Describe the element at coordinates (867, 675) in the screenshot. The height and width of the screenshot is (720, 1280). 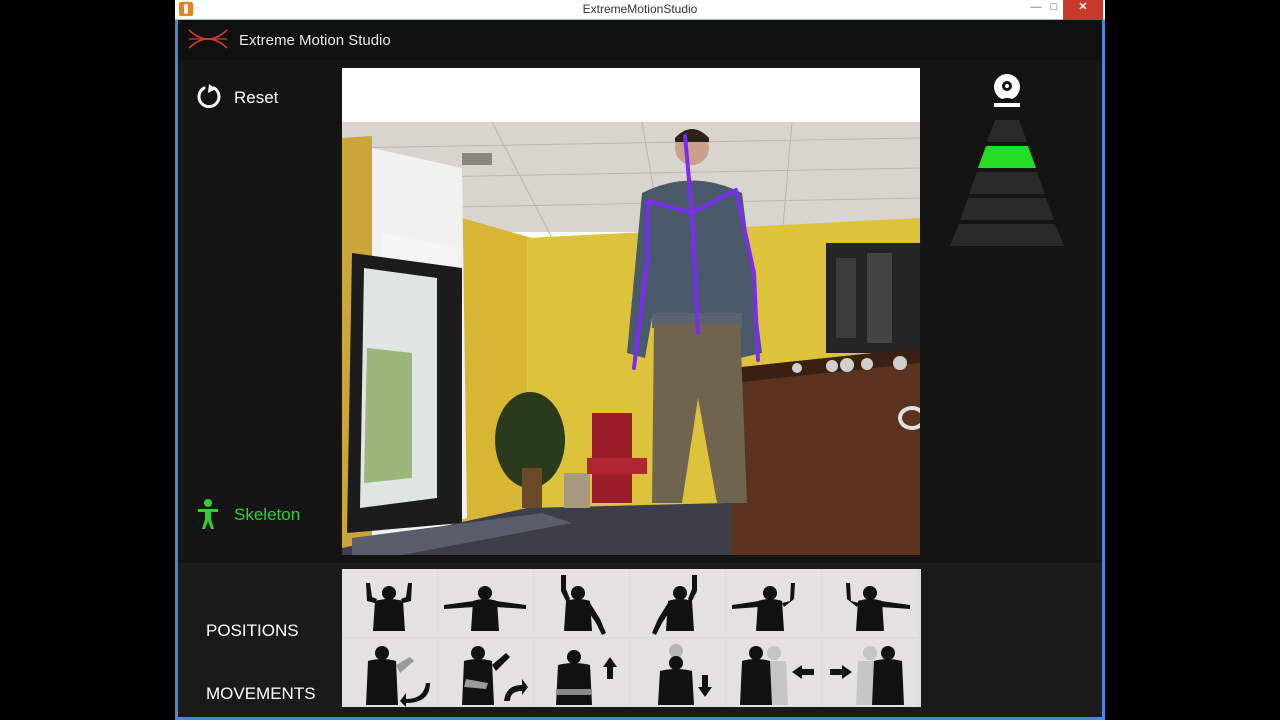
I see `move-right-movement-icon` at that location.